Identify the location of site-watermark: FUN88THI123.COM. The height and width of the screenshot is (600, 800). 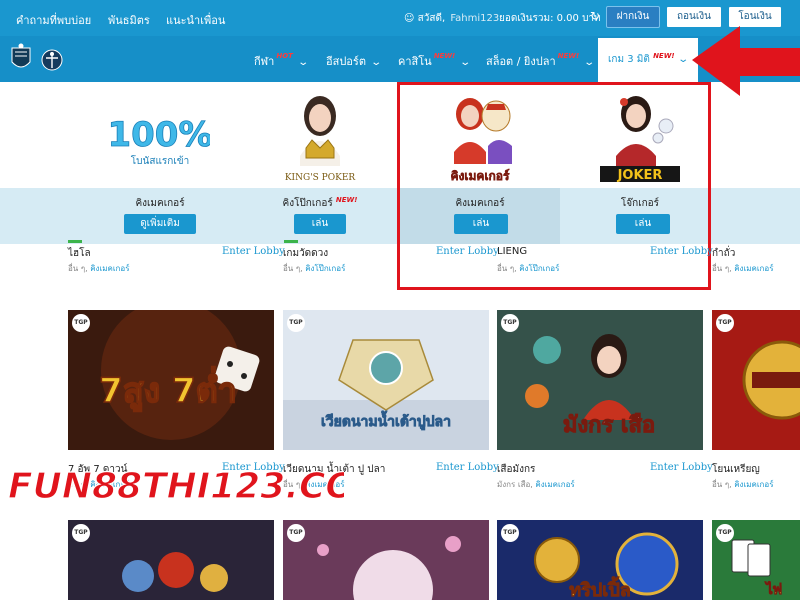
(175, 486).